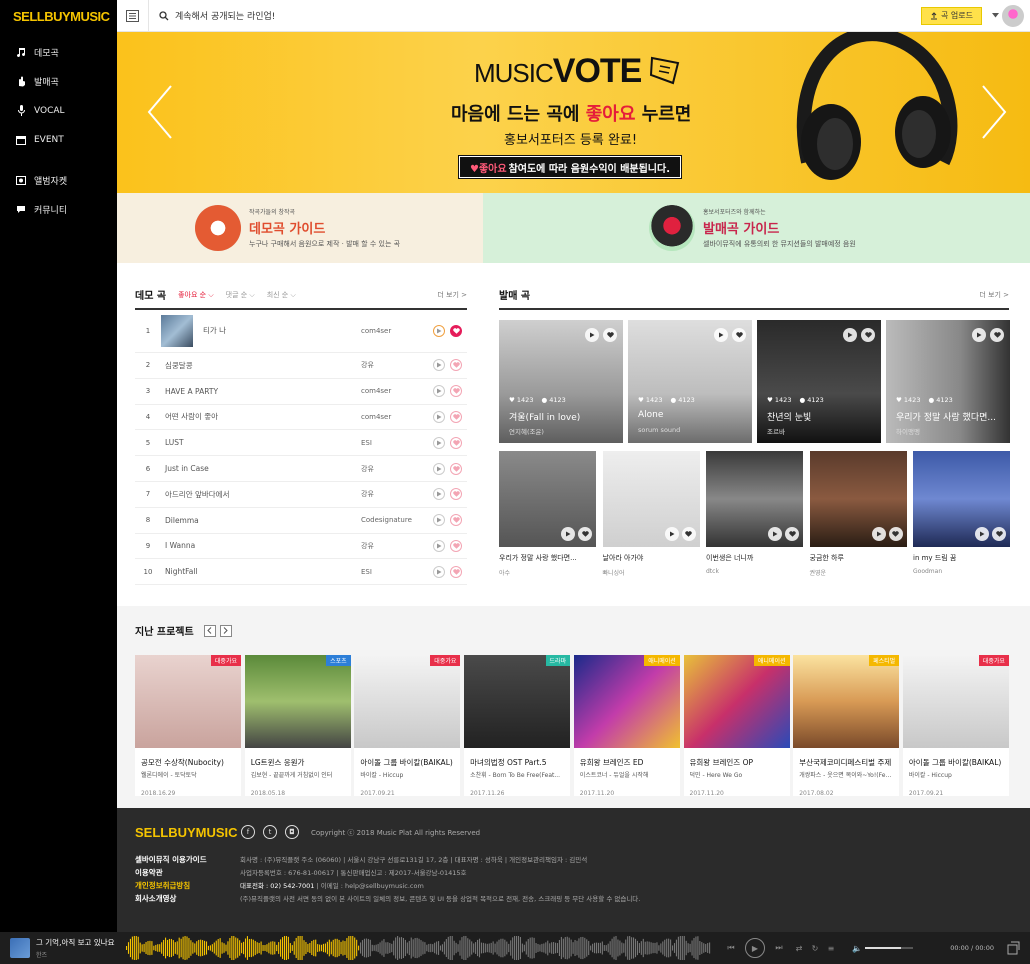  Describe the element at coordinates (261, 442) in the screenshot. I see `demo-title: LUST` at that location.